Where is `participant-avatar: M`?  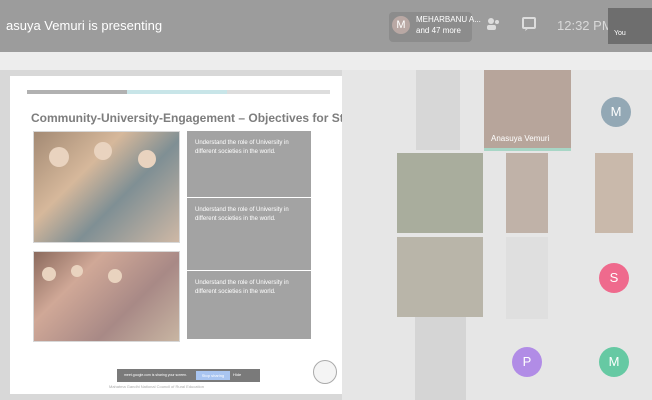
participant-avatar: M is located at coordinates (401, 25).